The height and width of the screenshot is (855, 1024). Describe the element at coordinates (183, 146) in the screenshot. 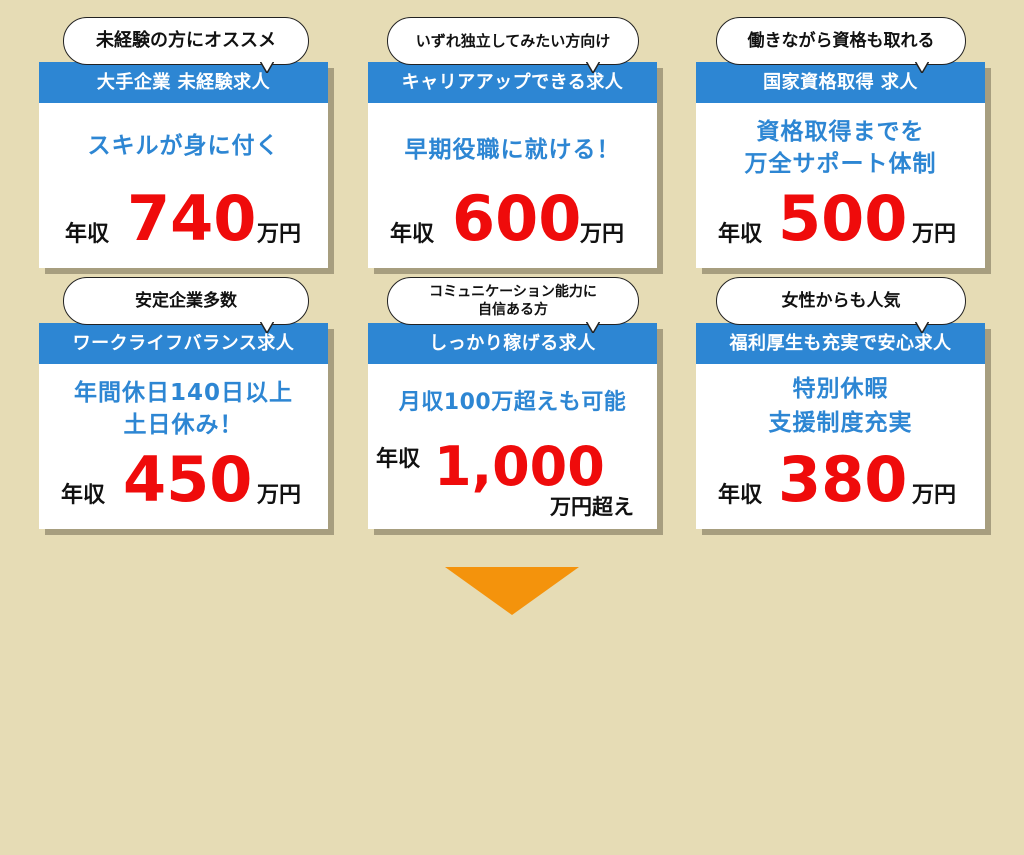

I see `card-subtitle: スキルが身に付く` at that location.